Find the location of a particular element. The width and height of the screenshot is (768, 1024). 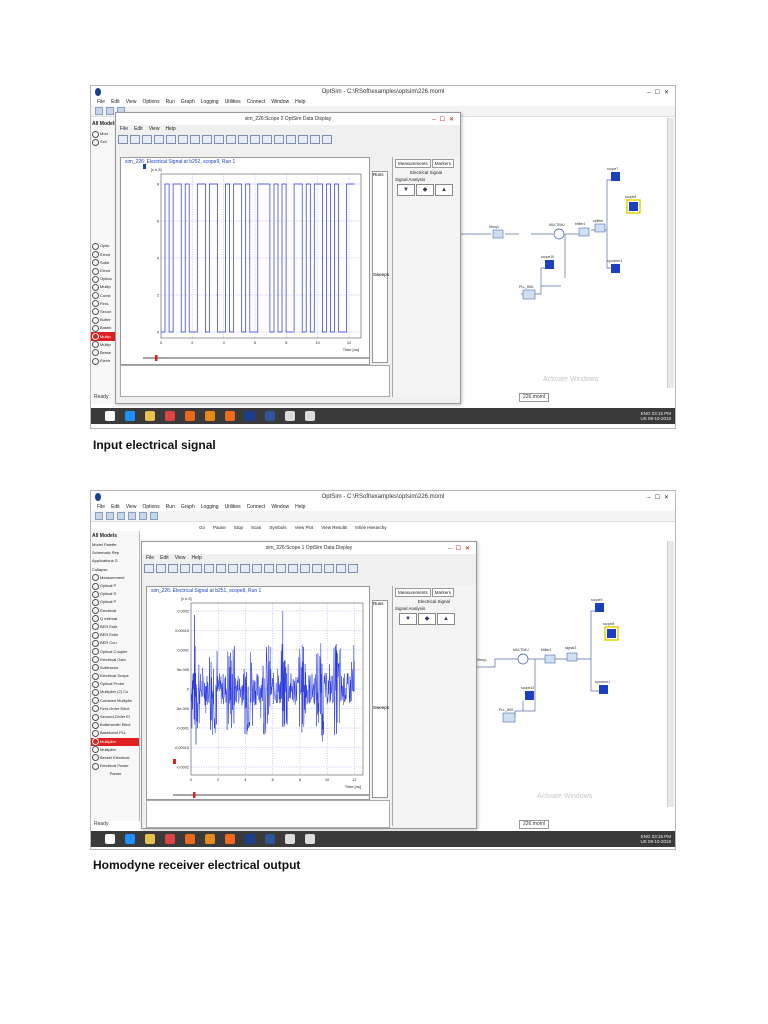

palette-item: Mod is located at coordinates (104, 134).